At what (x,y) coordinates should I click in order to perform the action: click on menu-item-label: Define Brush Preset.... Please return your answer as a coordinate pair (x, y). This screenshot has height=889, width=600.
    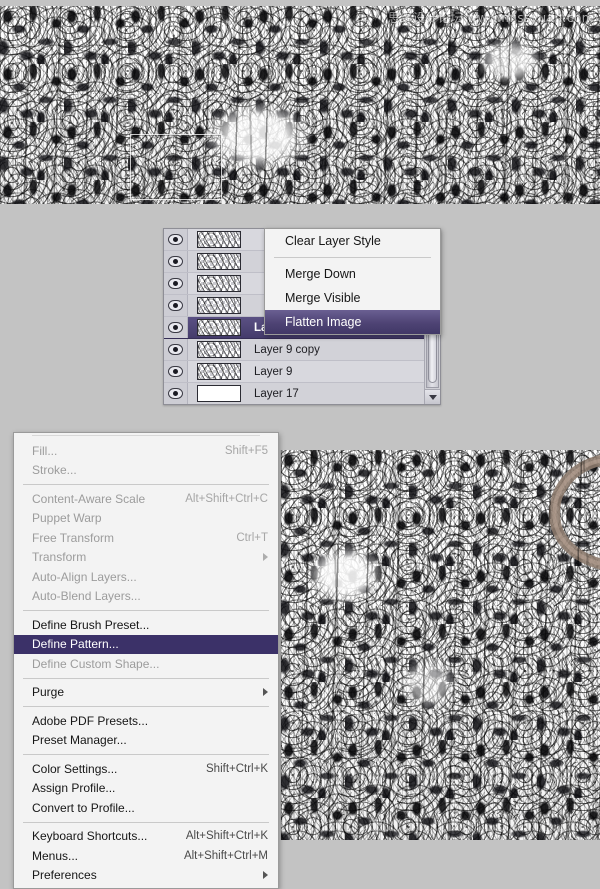
    Looking at the image, I should click on (91, 624).